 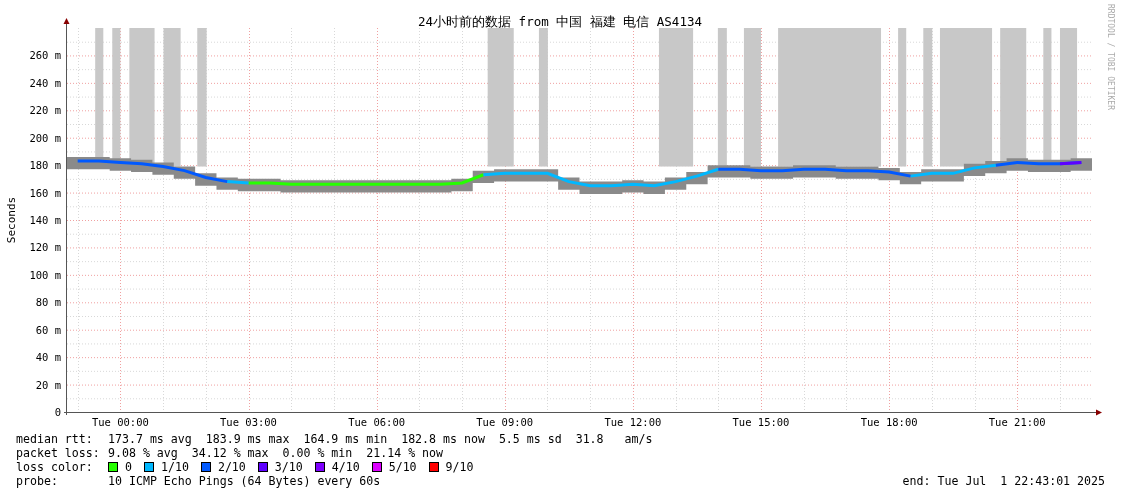 I want to click on legend-text: 0, so click(x=128, y=467).